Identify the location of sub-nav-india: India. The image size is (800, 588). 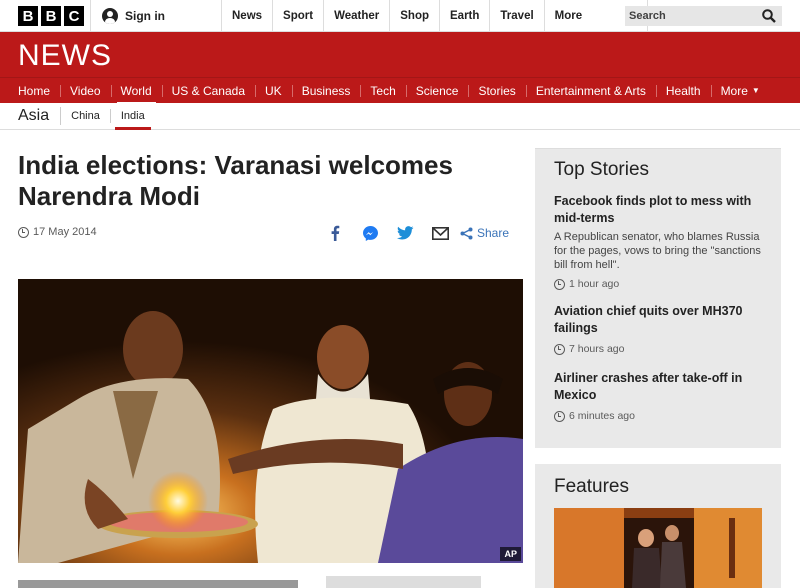
(132, 119).